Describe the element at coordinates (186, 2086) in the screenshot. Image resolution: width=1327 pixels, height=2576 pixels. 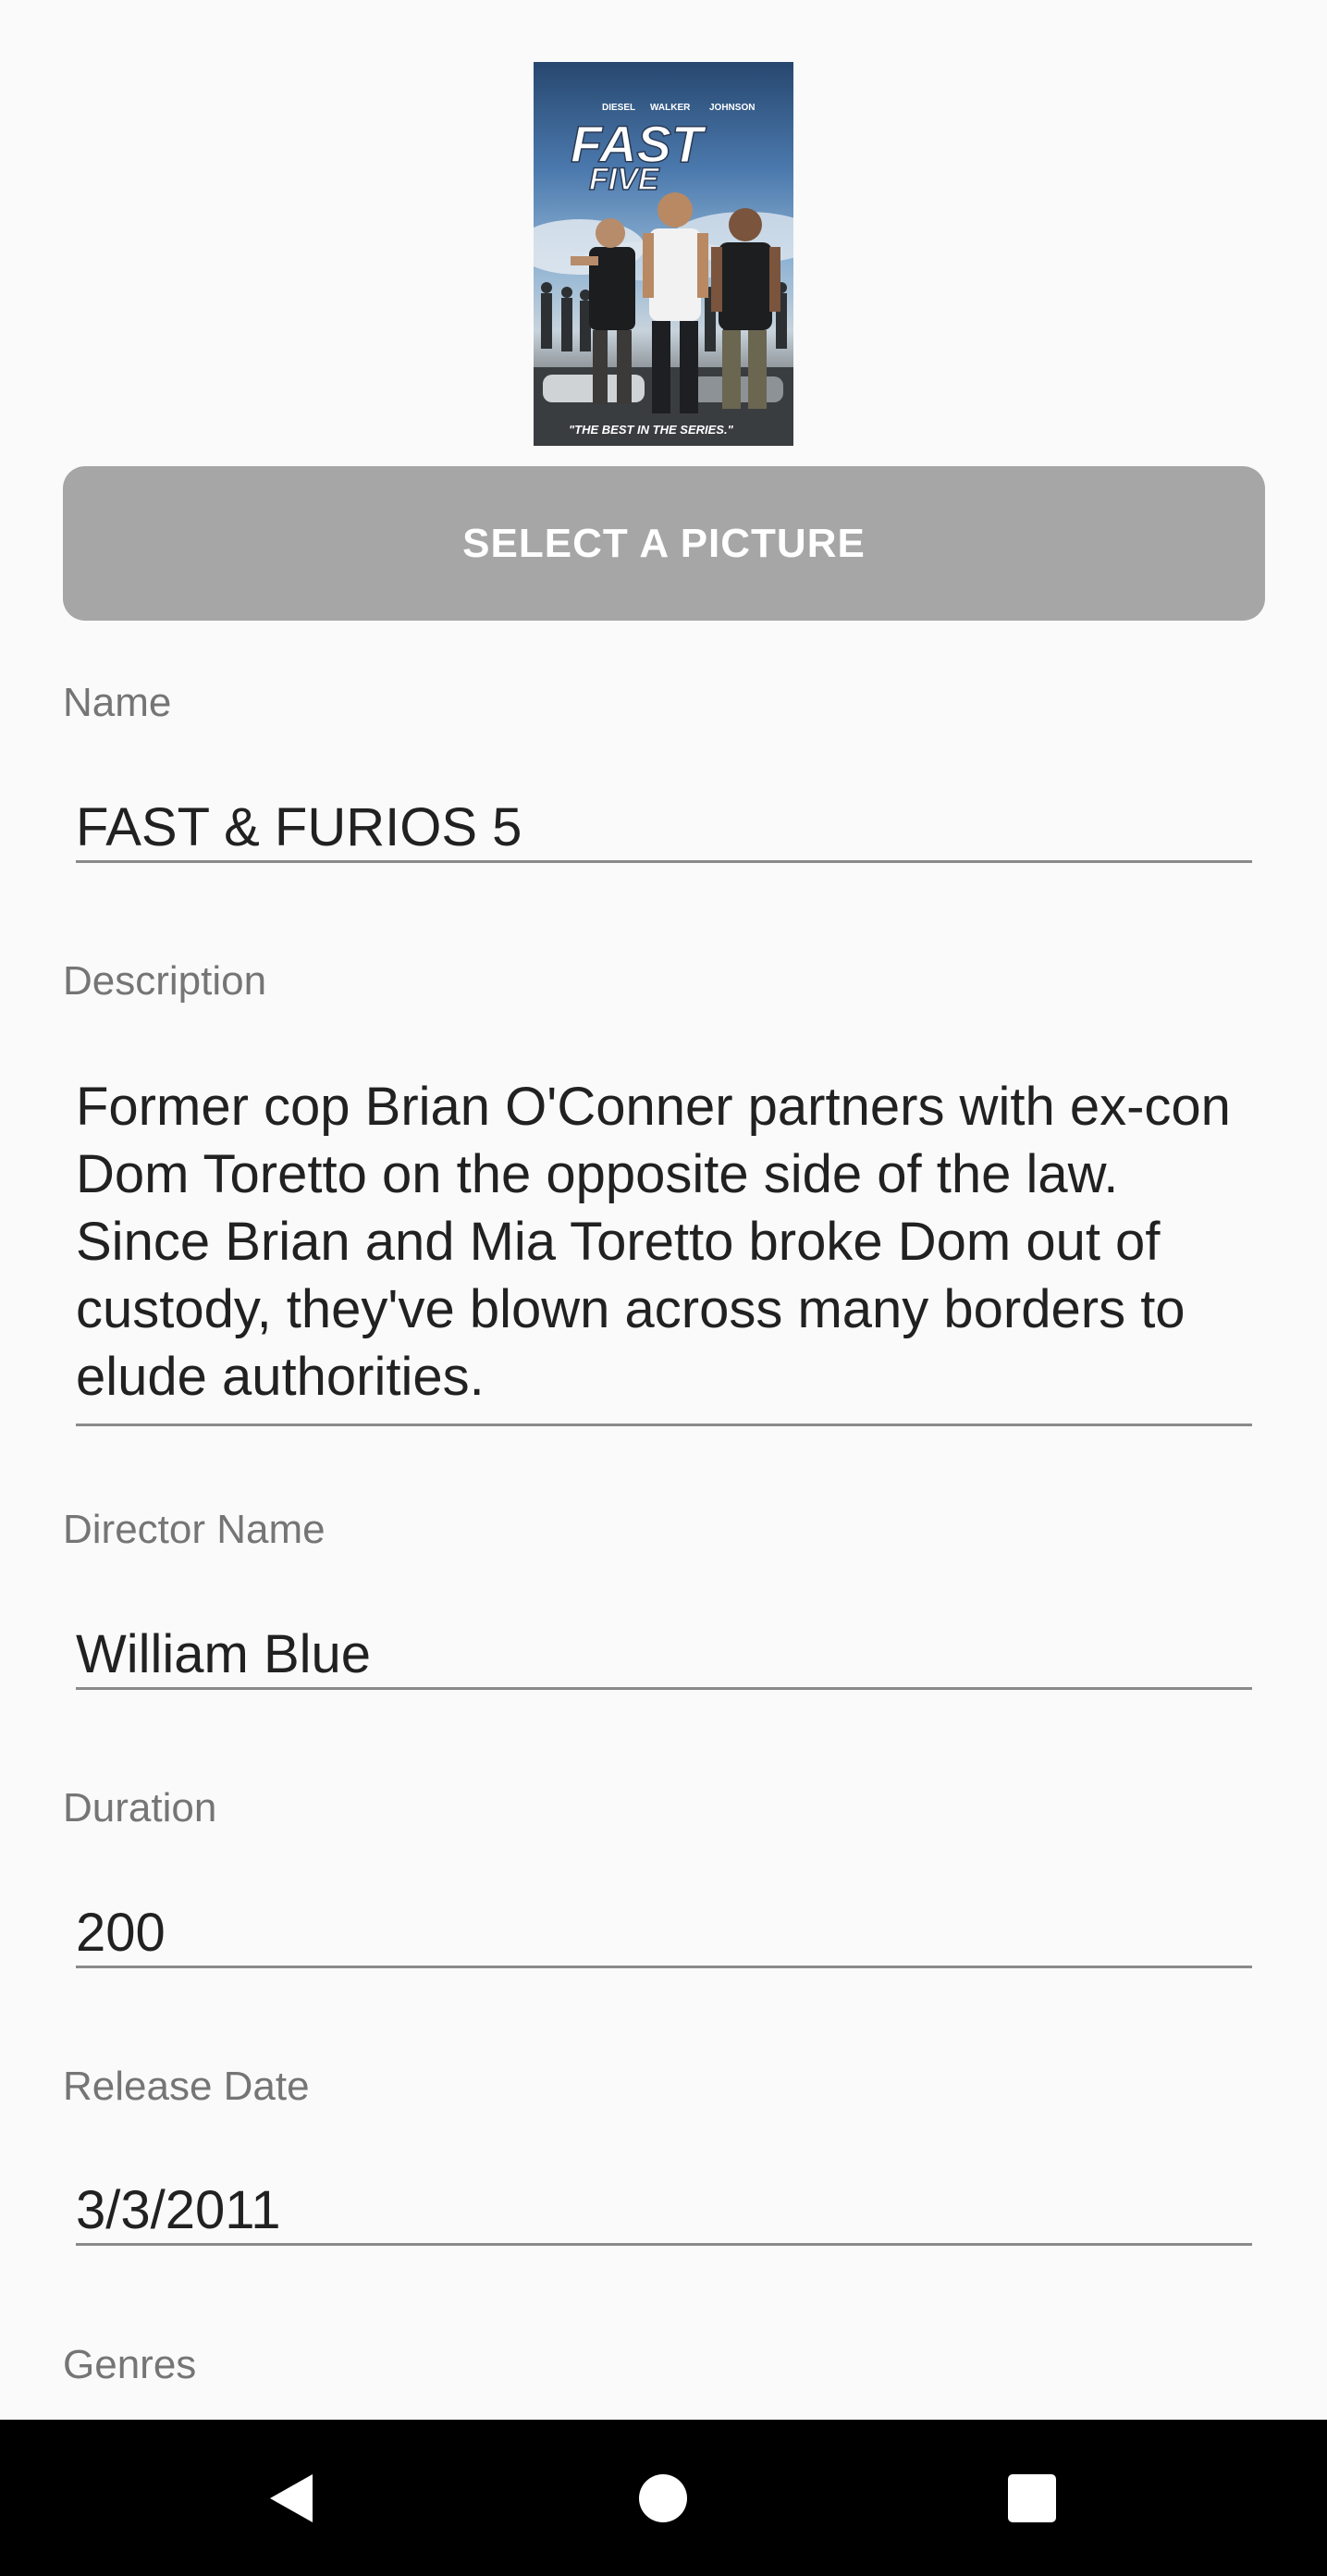
I see `release-date-label: Release Date` at that location.